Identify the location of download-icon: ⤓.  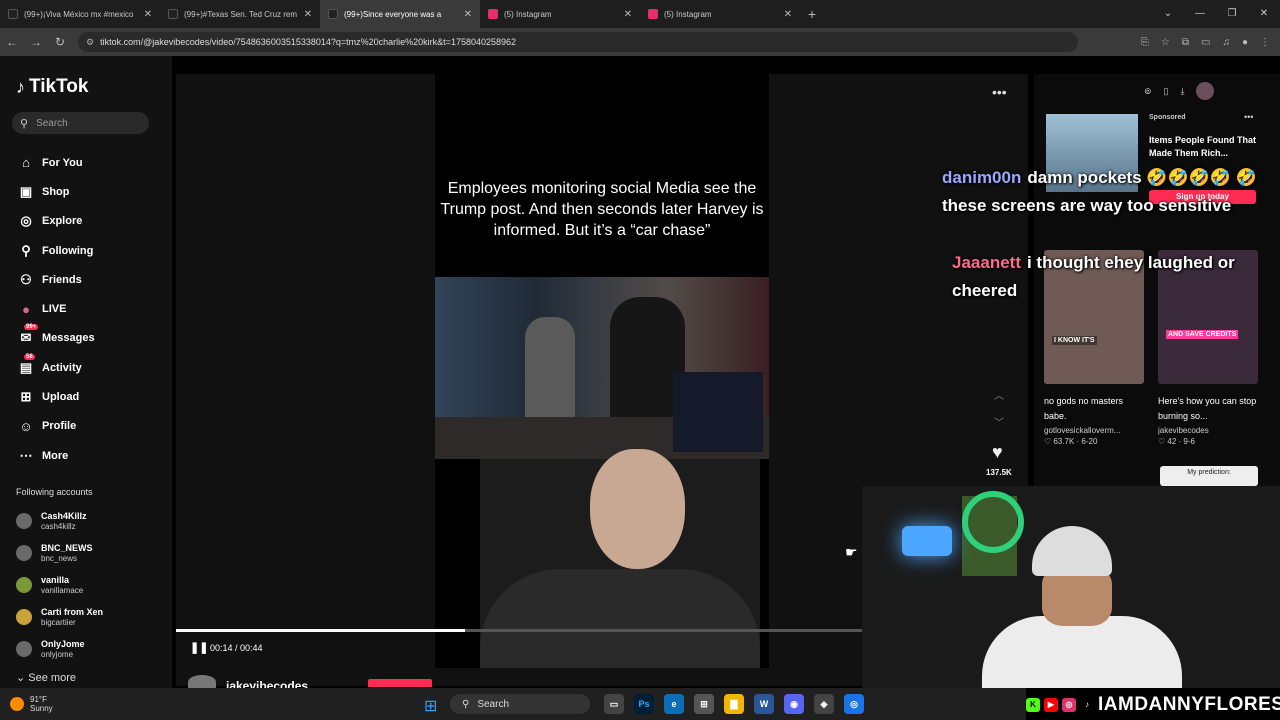
(1183, 91).